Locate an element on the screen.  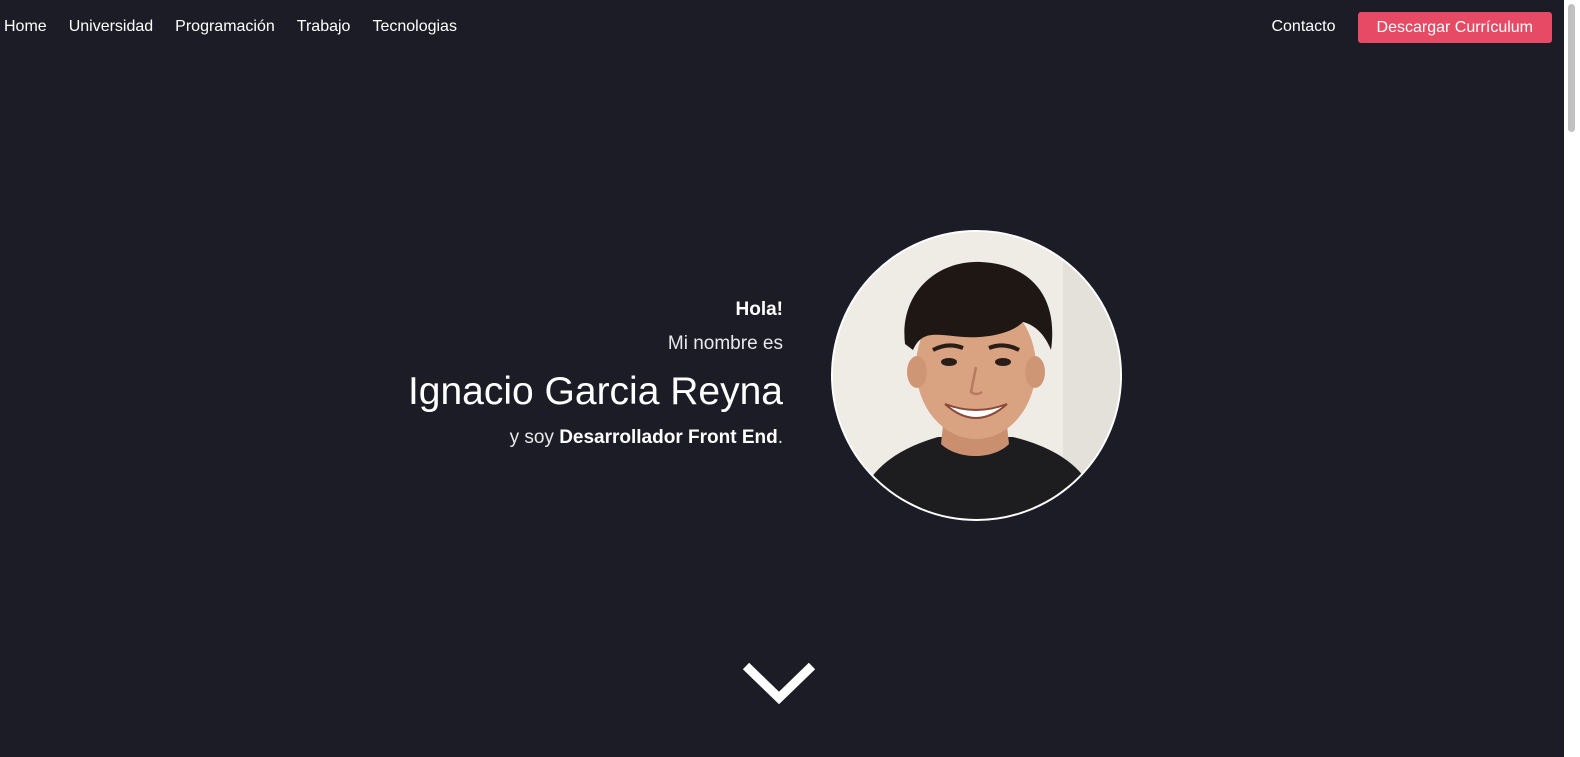
download-cv-button: Descargar Currículum is located at coordinates (1454, 27).